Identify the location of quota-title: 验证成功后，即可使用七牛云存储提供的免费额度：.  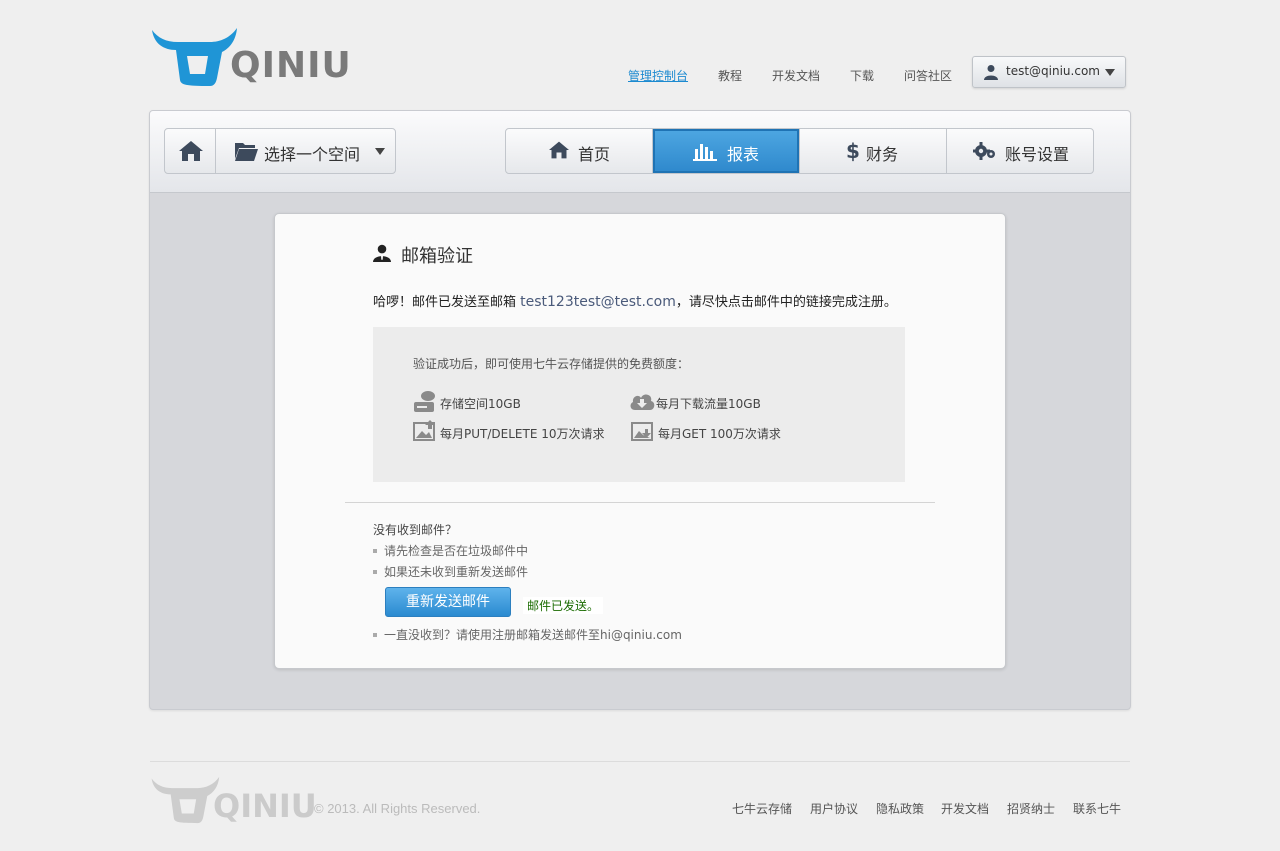
(551, 364).